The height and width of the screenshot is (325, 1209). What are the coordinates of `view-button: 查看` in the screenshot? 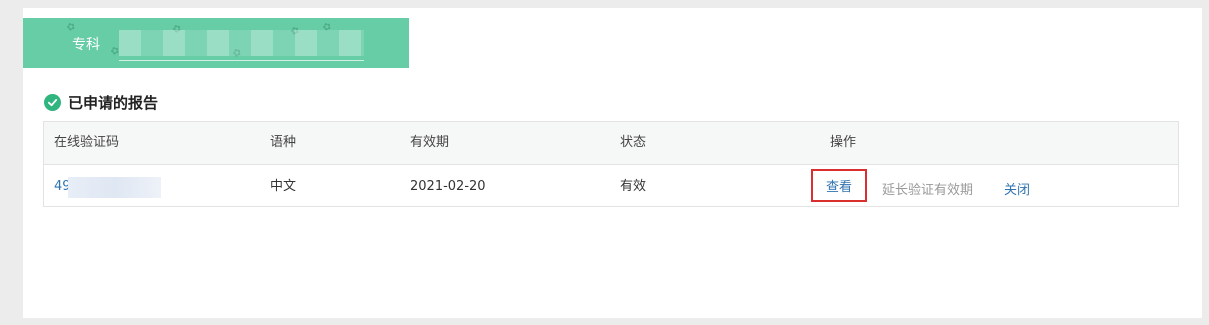 It's located at (839, 185).